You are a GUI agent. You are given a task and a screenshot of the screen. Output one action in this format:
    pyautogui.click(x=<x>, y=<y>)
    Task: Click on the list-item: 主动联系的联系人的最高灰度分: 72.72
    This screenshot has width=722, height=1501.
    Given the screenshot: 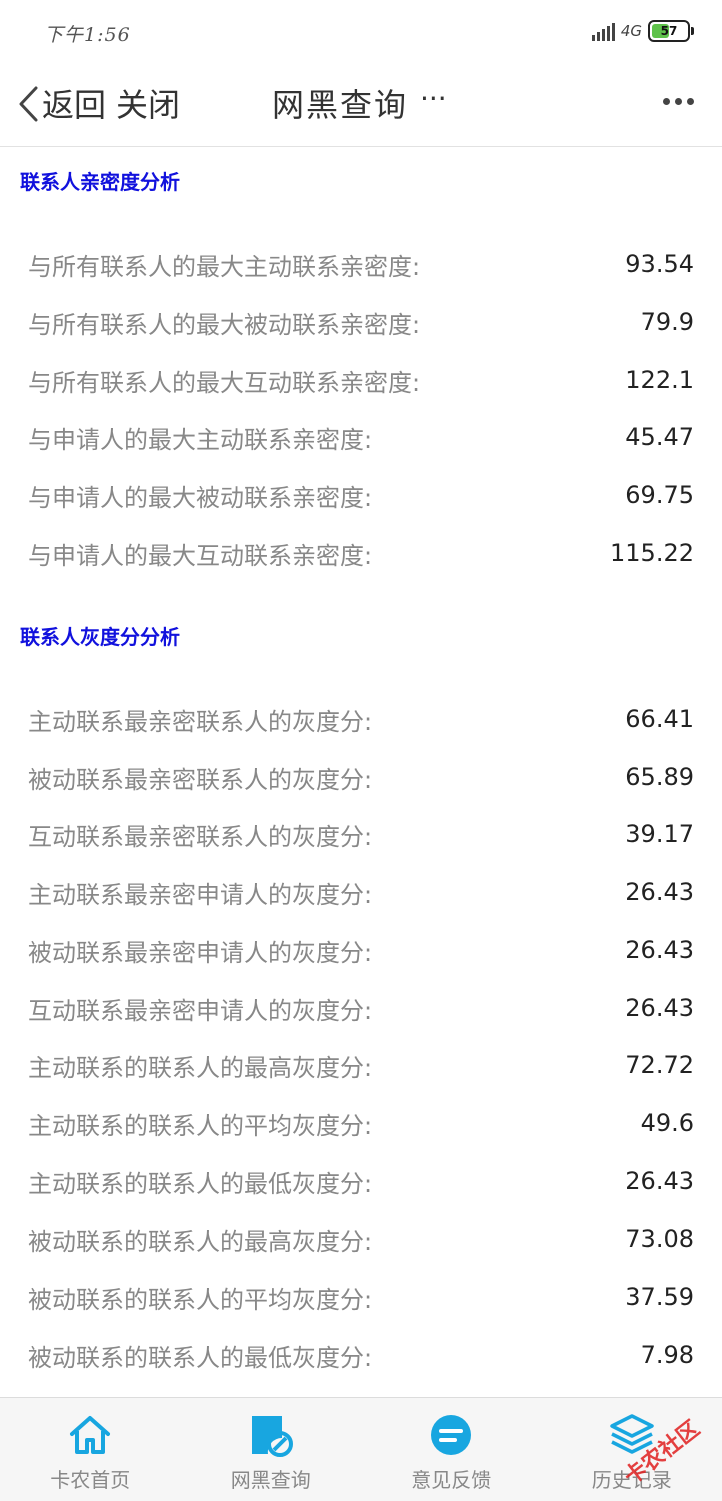 What is the action you would take?
    pyautogui.click(x=361, y=1065)
    